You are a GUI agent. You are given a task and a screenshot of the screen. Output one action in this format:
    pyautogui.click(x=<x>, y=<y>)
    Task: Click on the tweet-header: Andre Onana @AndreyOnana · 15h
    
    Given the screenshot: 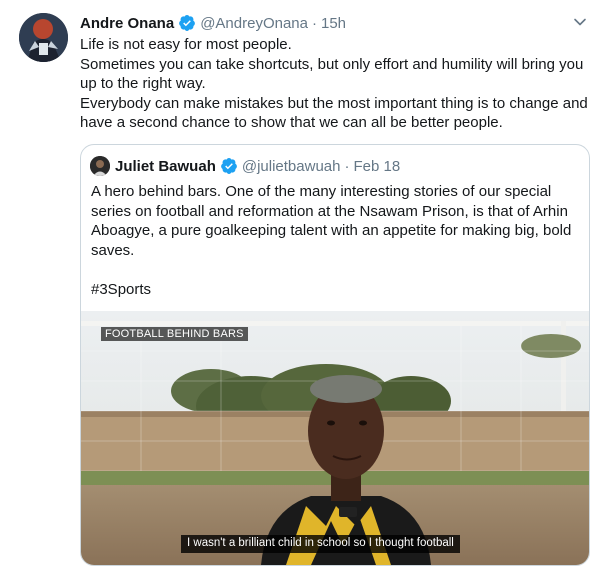 What is the action you would take?
    pyautogui.click(x=213, y=23)
    